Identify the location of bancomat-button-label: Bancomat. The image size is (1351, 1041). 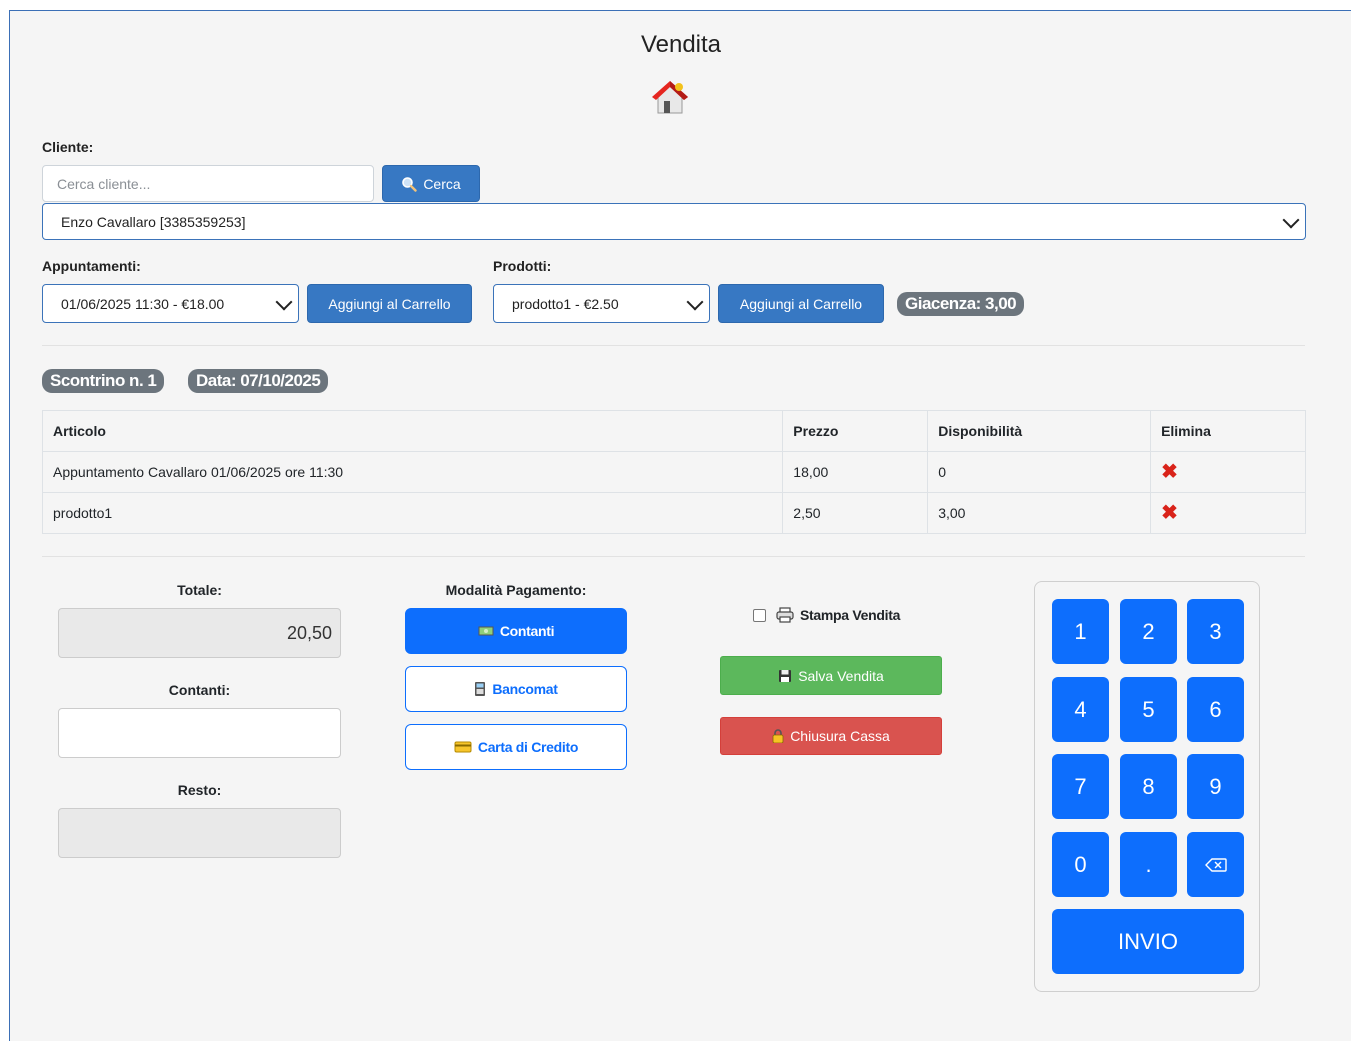
(525, 689).